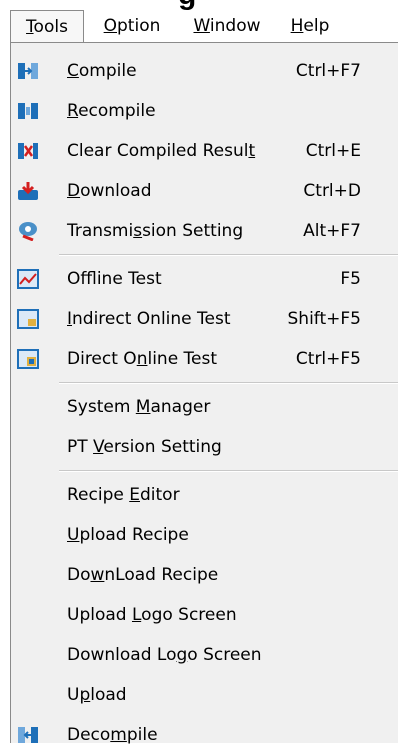 This screenshot has height=755, width=398. I want to click on decompile-icon, so click(28, 735).